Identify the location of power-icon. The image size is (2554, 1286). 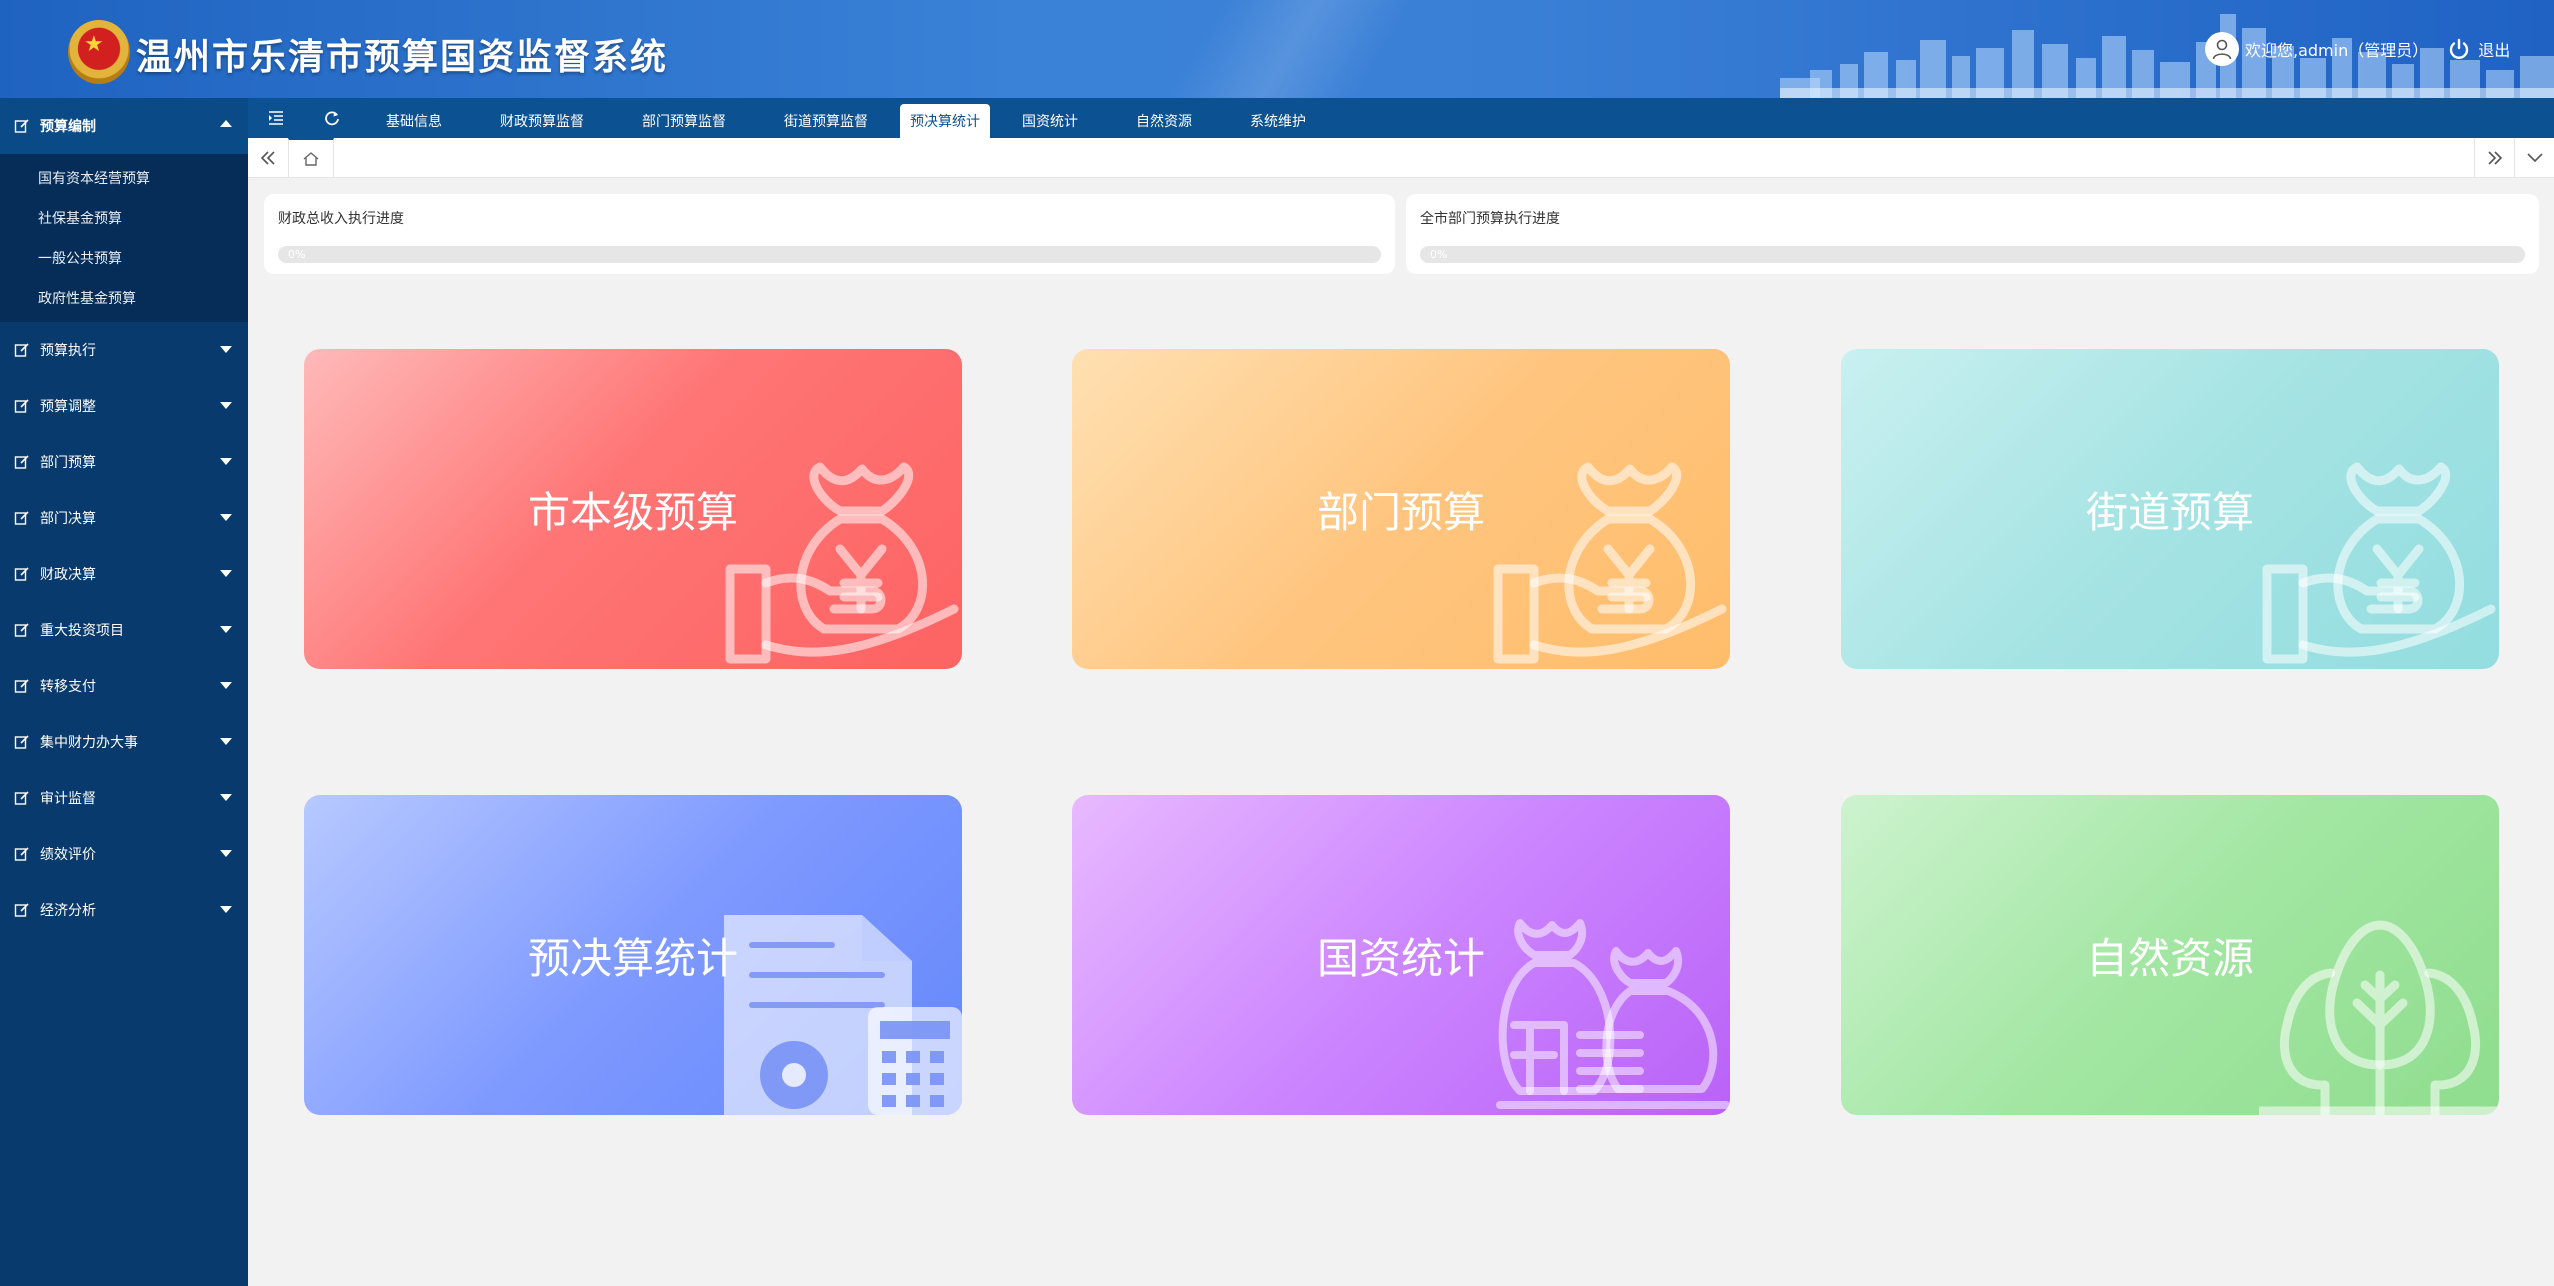
(2459, 48).